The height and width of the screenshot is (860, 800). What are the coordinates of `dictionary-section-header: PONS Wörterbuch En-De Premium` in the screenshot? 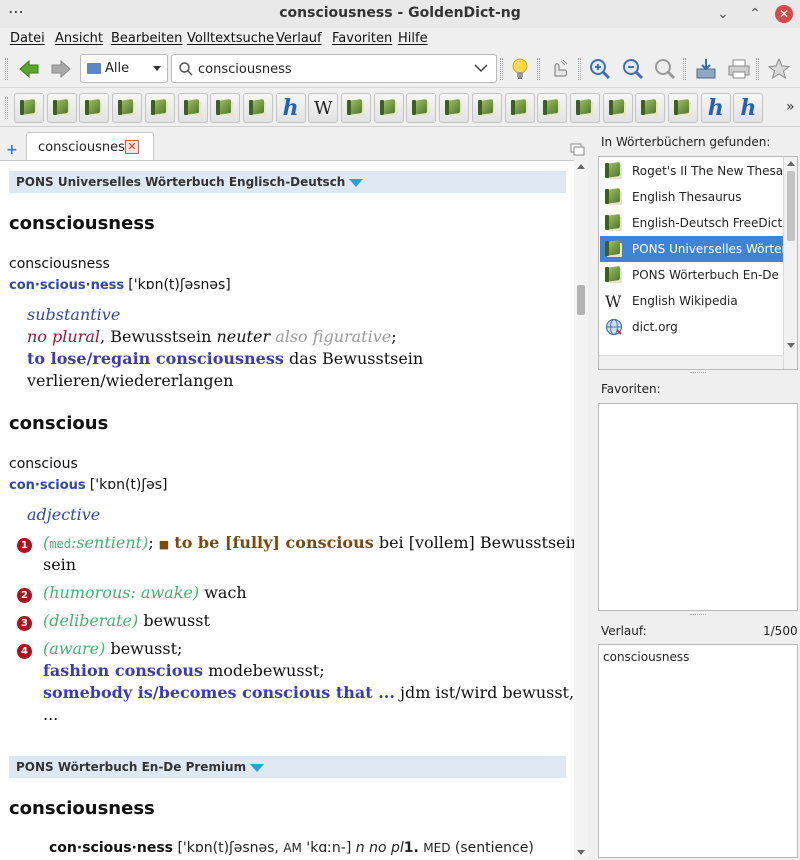 It's located at (287, 767).